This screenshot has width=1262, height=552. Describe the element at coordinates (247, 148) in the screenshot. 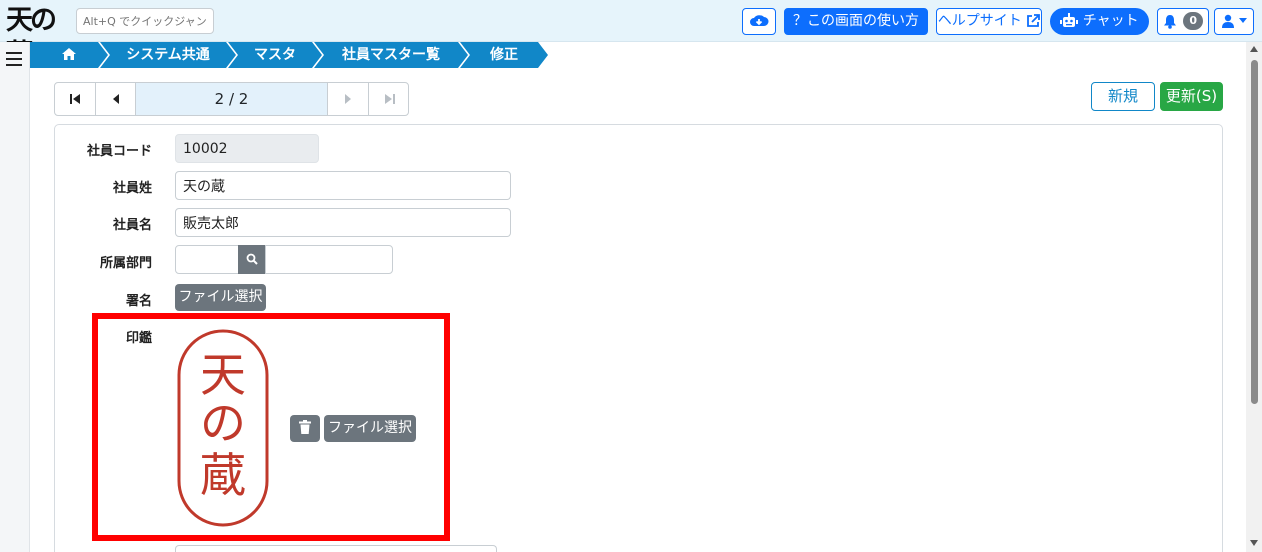

I see `employee-code-field` at that location.